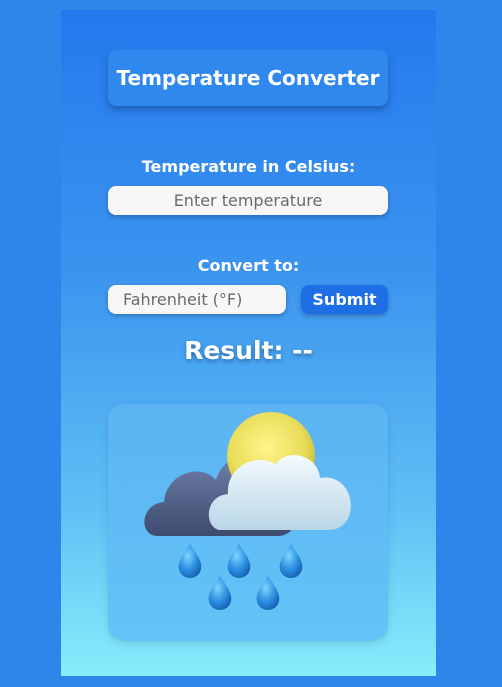 The height and width of the screenshot is (687, 502). Describe the element at coordinates (197, 299) in the screenshot. I see `unit-select: Fahrenheit (°F)` at that location.